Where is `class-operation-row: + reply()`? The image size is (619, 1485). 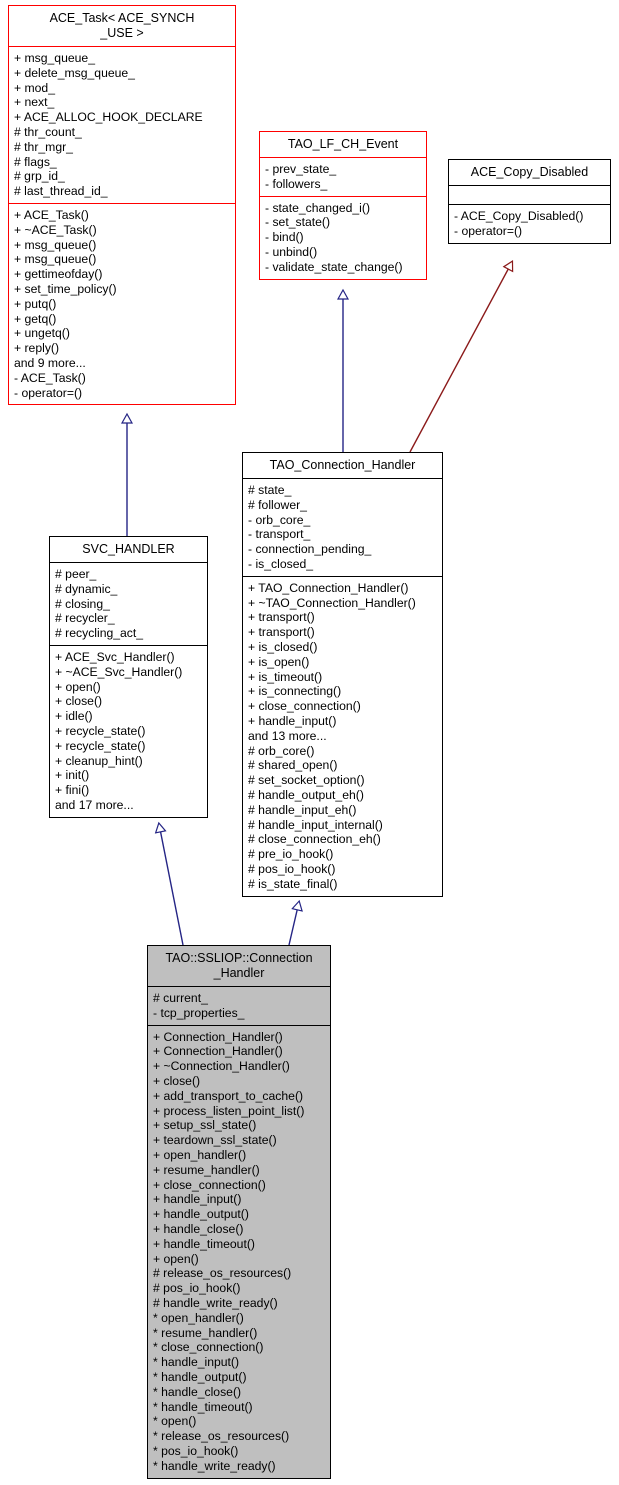
class-operation-row: + reply() is located at coordinates (37, 348).